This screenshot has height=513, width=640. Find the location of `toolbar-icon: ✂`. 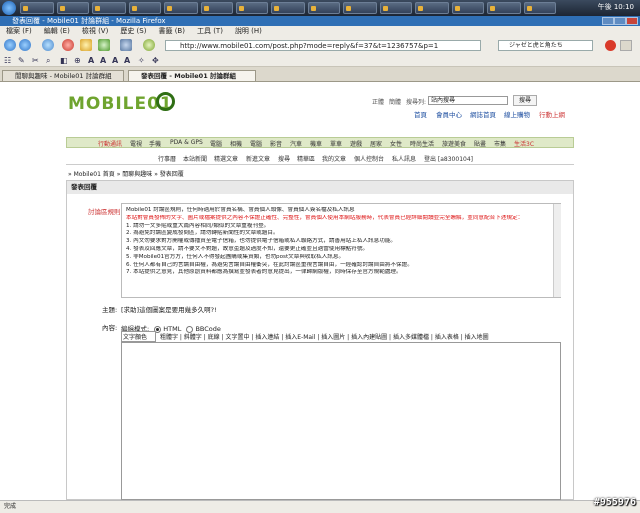

toolbar-icon: ✂ is located at coordinates (35, 60).